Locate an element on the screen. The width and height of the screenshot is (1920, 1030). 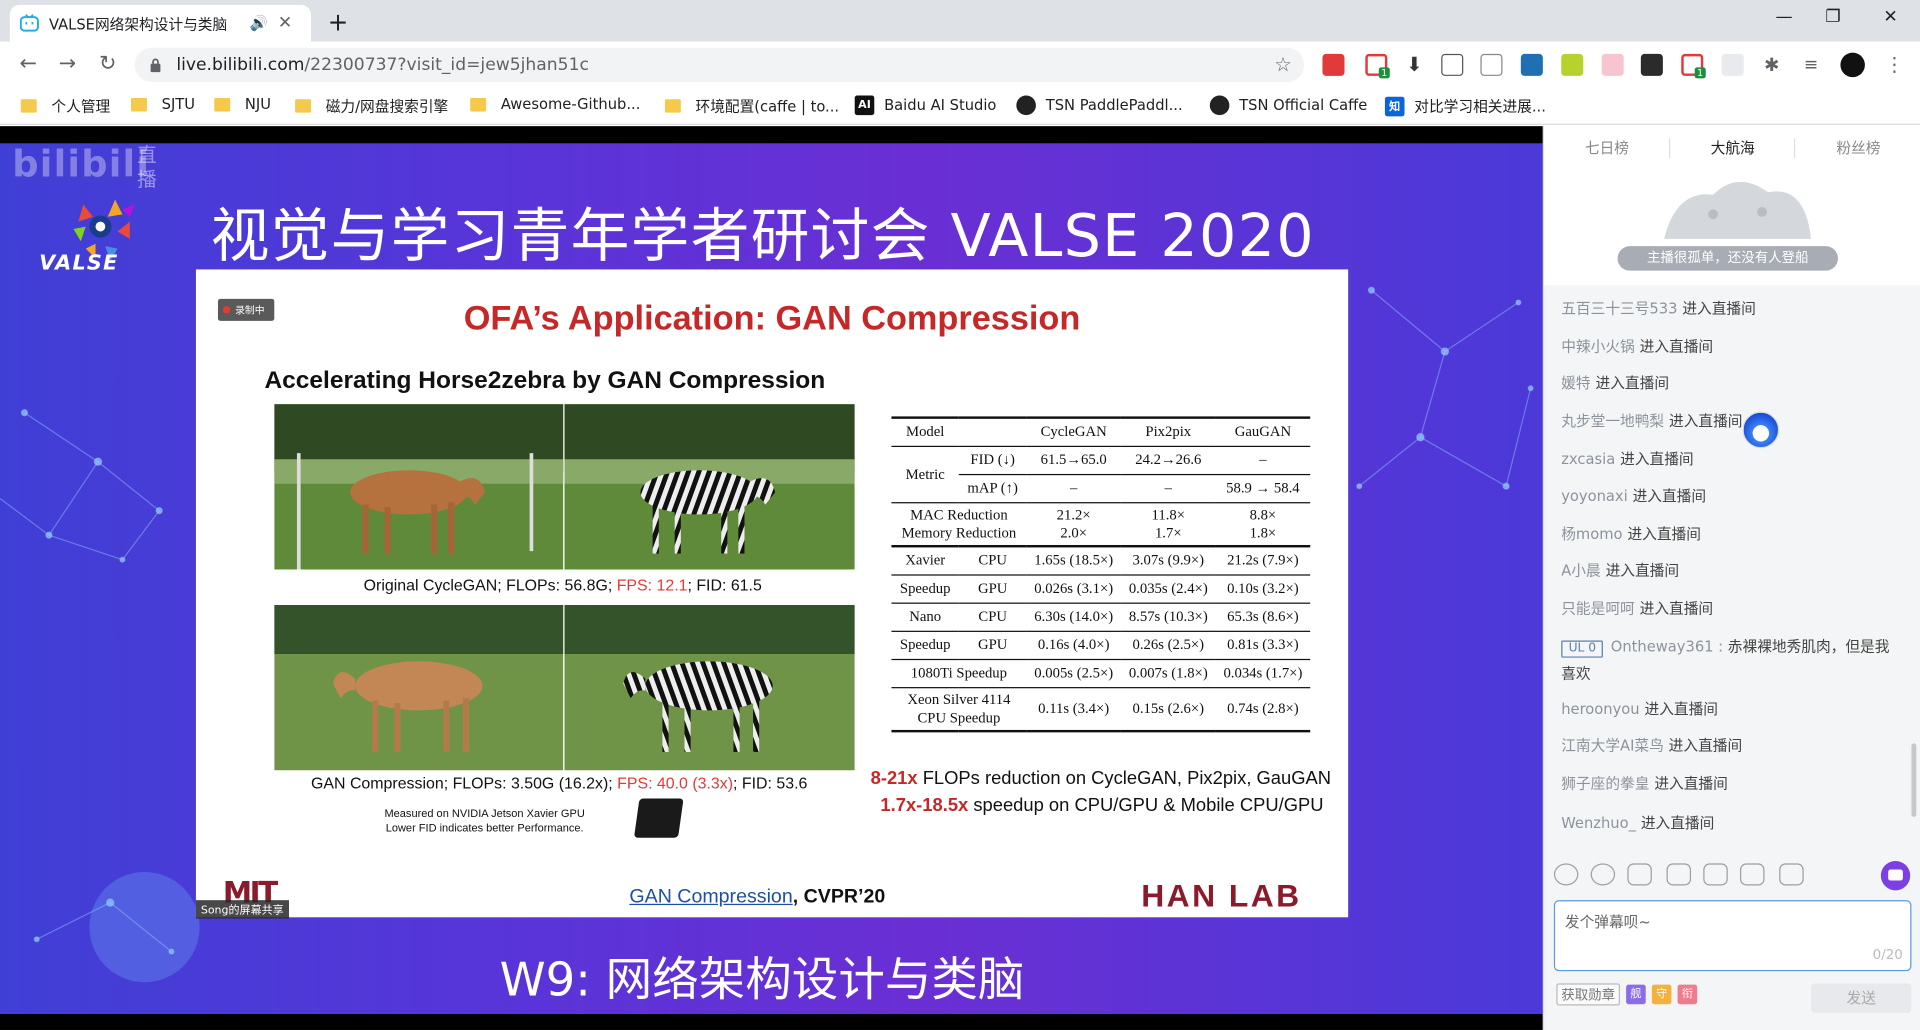
chat-username: zxcasia is located at coordinates (1588, 459).